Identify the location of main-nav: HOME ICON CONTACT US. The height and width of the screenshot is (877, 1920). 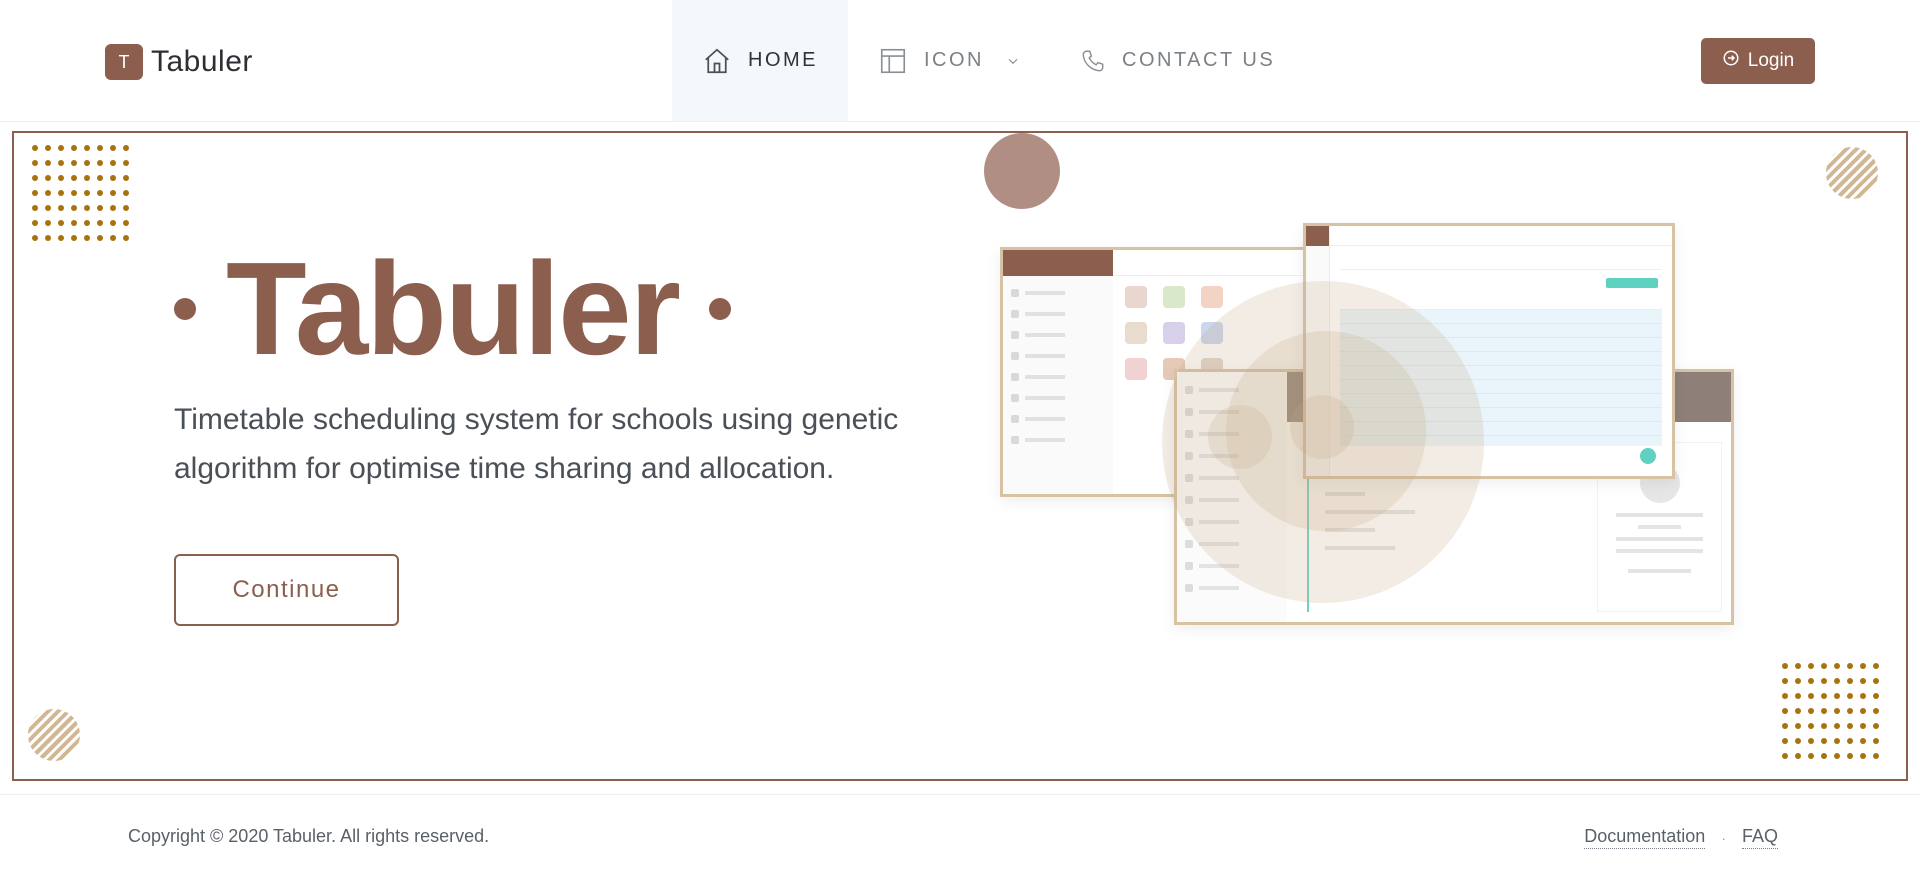
(988, 60).